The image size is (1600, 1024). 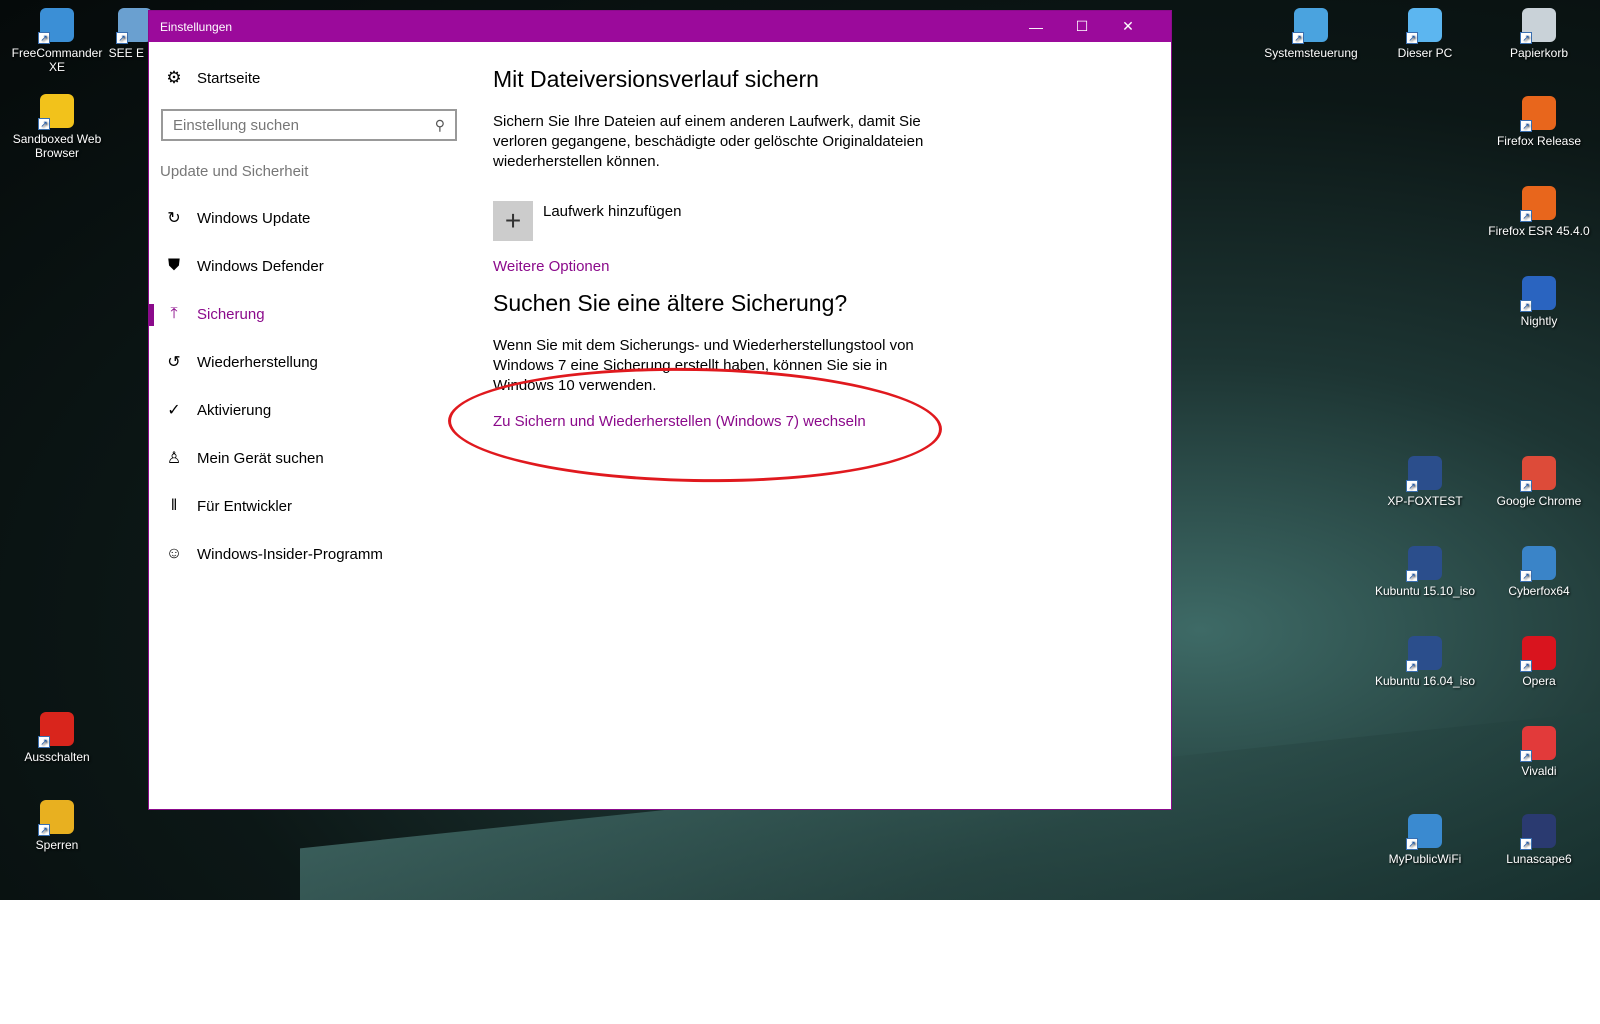 What do you see at coordinates (174, 553) in the screenshot?
I see `nav-icon: ☺` at bounding box center [174, 553].